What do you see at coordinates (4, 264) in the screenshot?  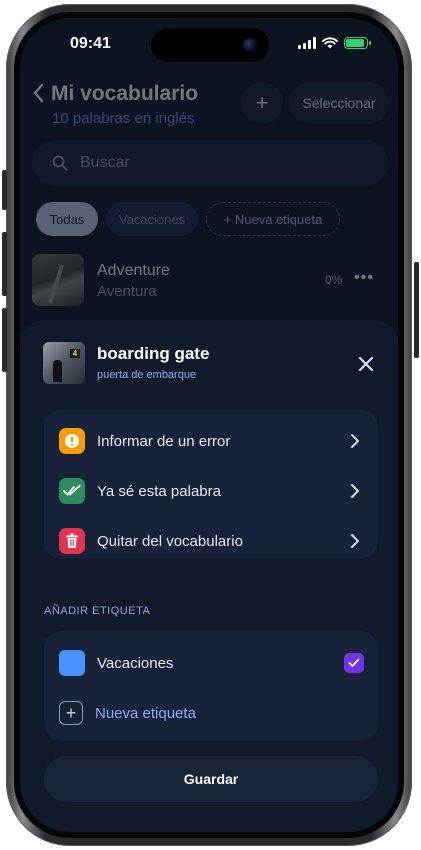 I see `volume-up-button` at bounding box center [4, 264].